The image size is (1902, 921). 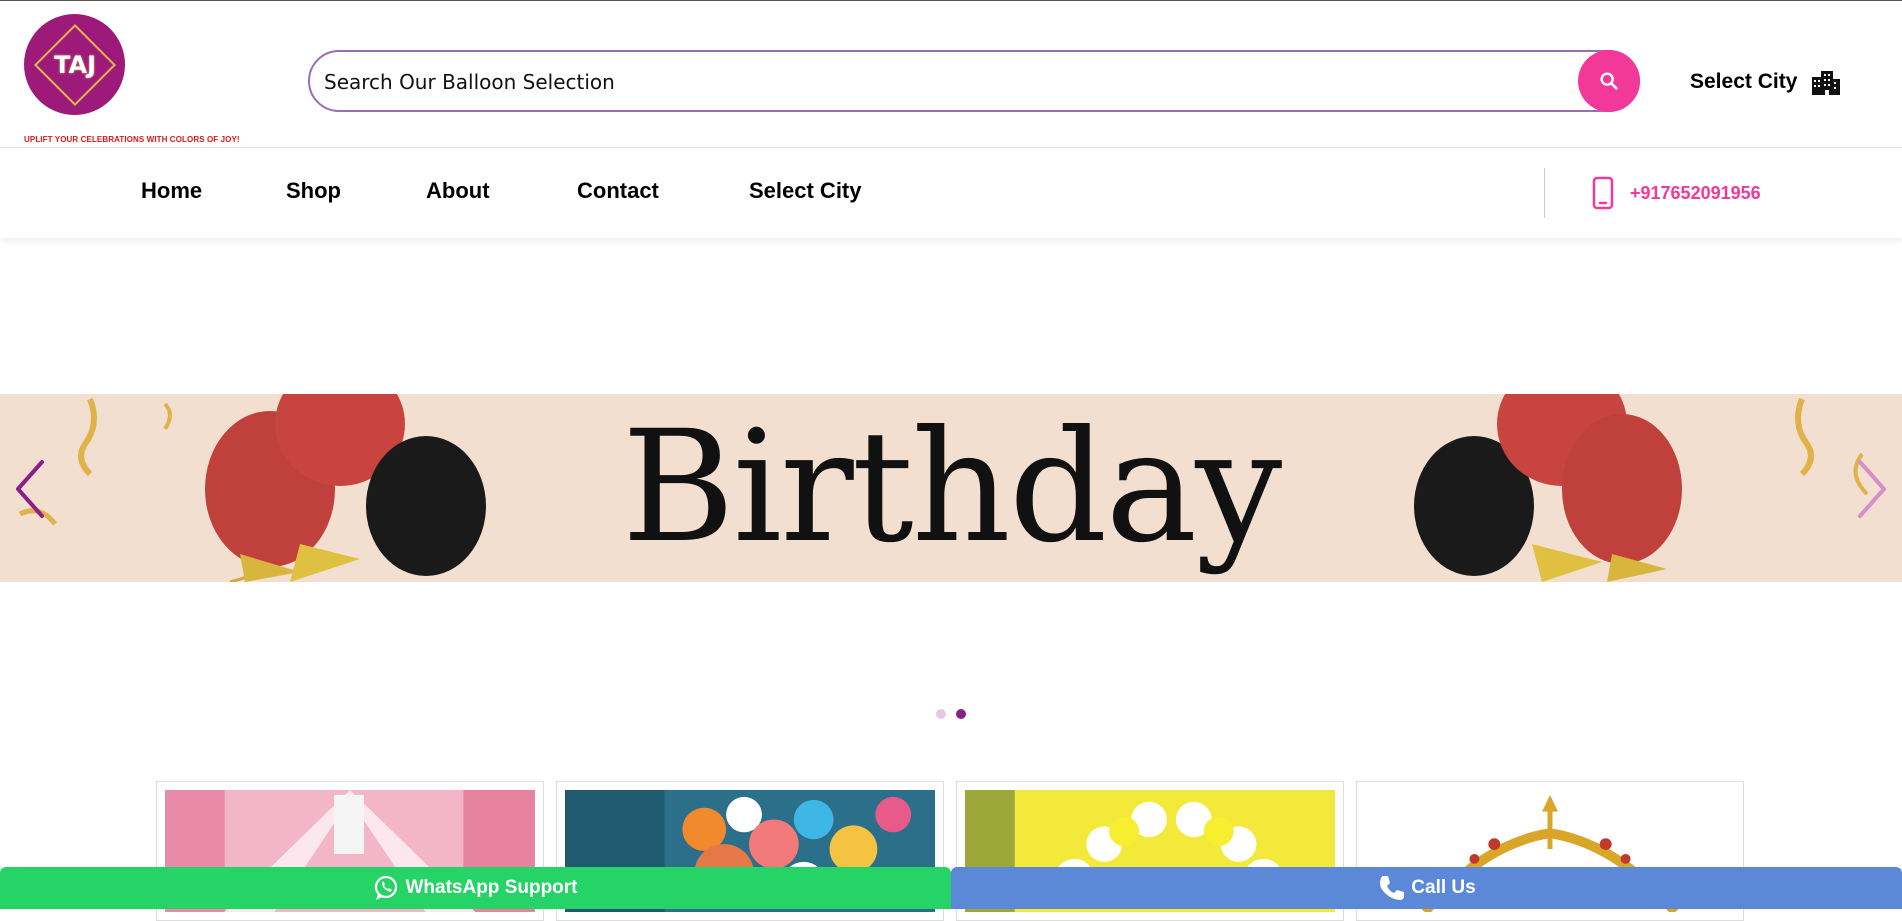 I want to click on search-button, so click(x=1609, y=81).